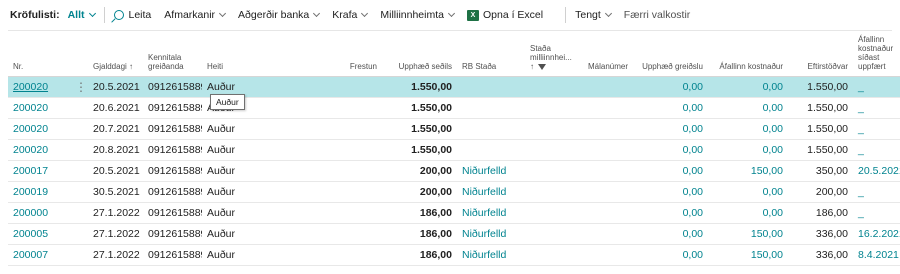 This screenshot has width=900, height=274. Describe the element at coordinates (472, 15) in the screenshot. I see `excel-icon: X` at that location.